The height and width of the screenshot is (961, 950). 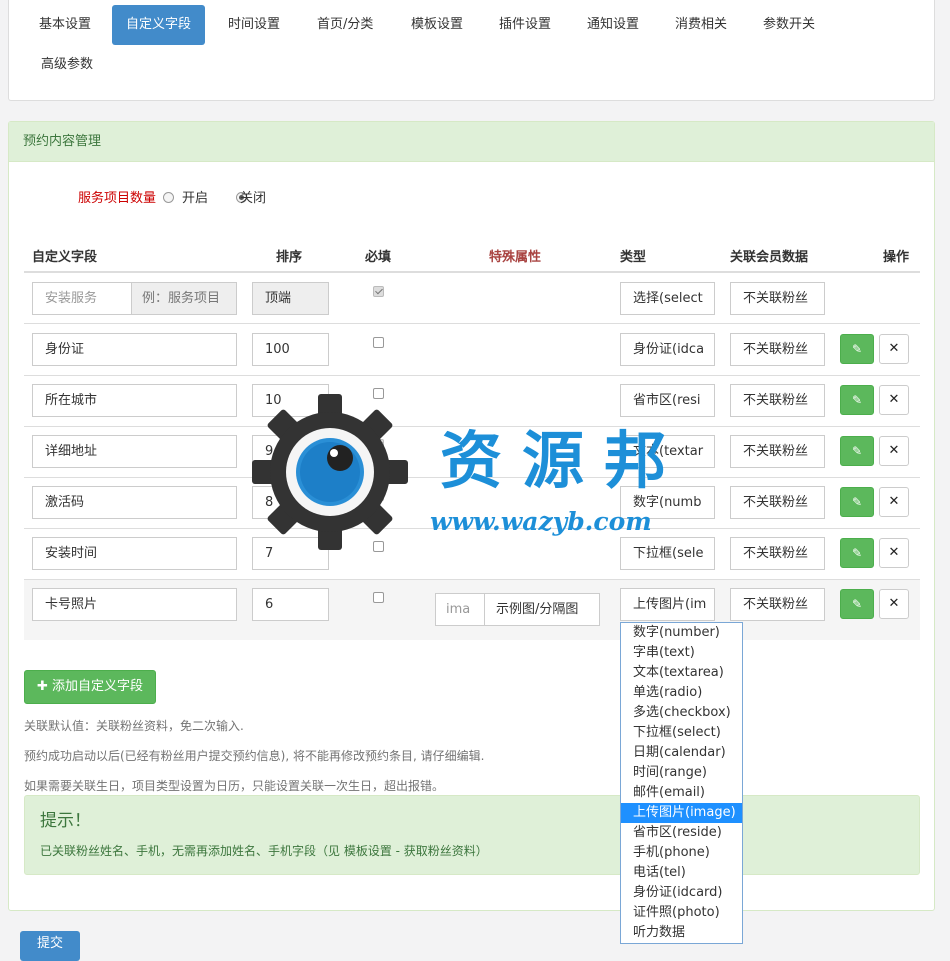 What do you see at coordinates (472, 272) in the screenshot?
I see `header-divider` at bounding box center [472, 272].